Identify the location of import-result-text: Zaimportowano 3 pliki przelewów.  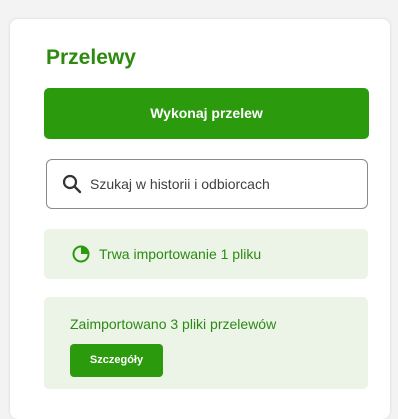
(173, 324).